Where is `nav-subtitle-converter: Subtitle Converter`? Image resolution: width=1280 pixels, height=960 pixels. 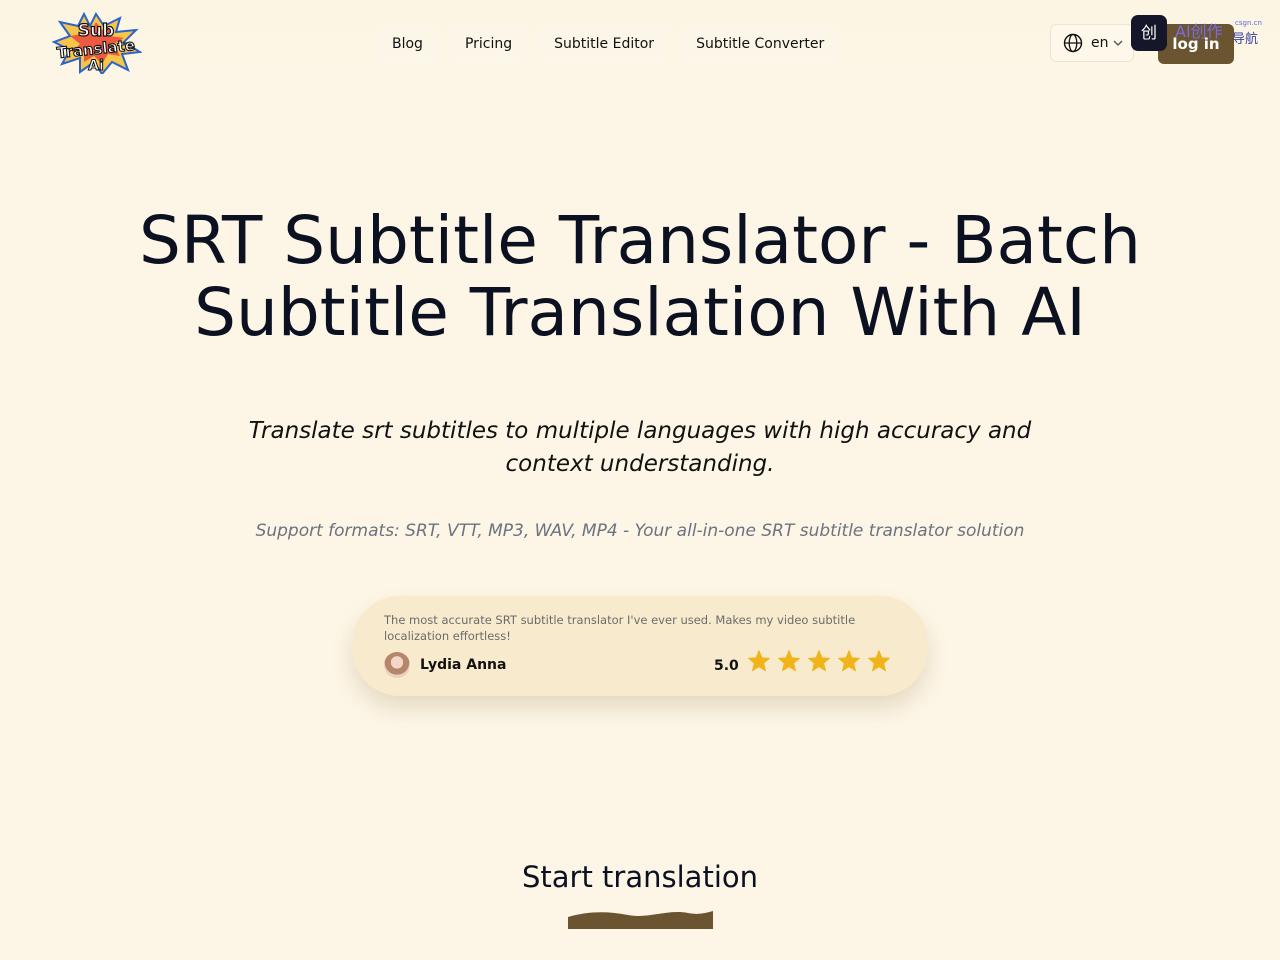 nav-subtitle-converter: Subtitle Converter is located at coordinates (760, 44).